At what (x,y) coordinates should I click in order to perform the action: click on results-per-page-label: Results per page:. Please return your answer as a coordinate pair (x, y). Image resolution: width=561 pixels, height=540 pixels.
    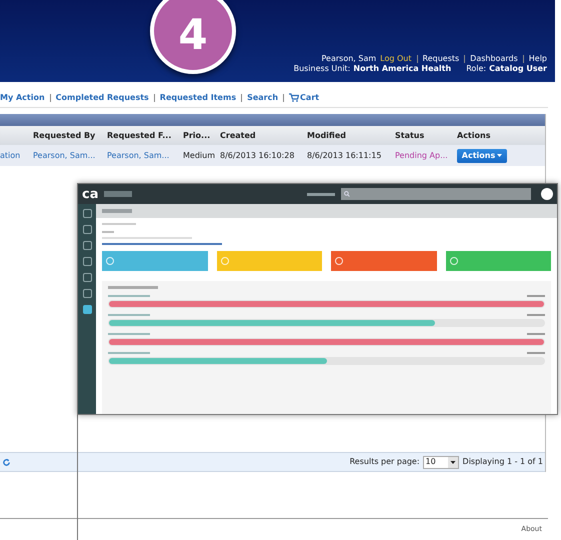
    Looking at the image, I should click on (385, 462).